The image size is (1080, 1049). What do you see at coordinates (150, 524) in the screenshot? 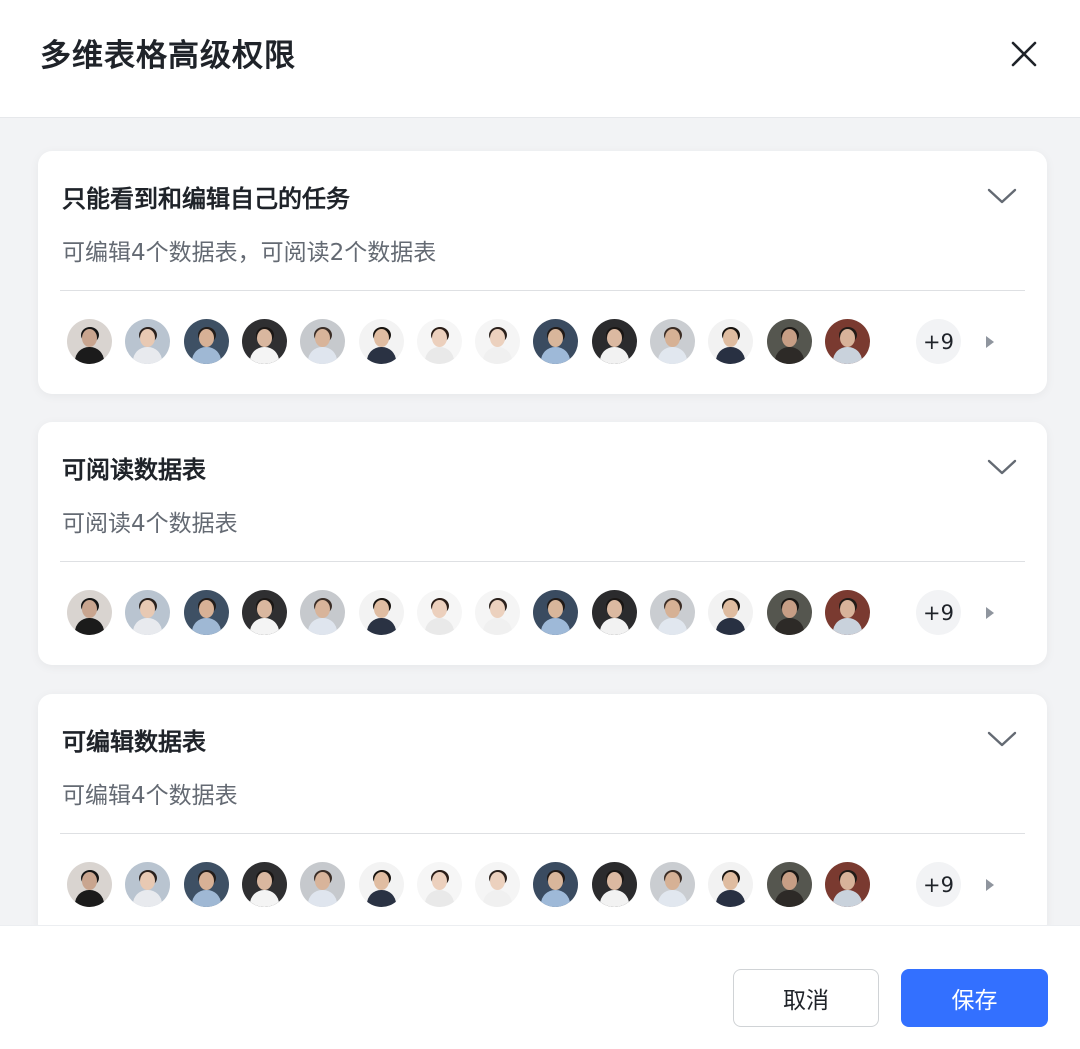
I see `card-description: 可阅读4个数据表` at bounding box center [150, 524].